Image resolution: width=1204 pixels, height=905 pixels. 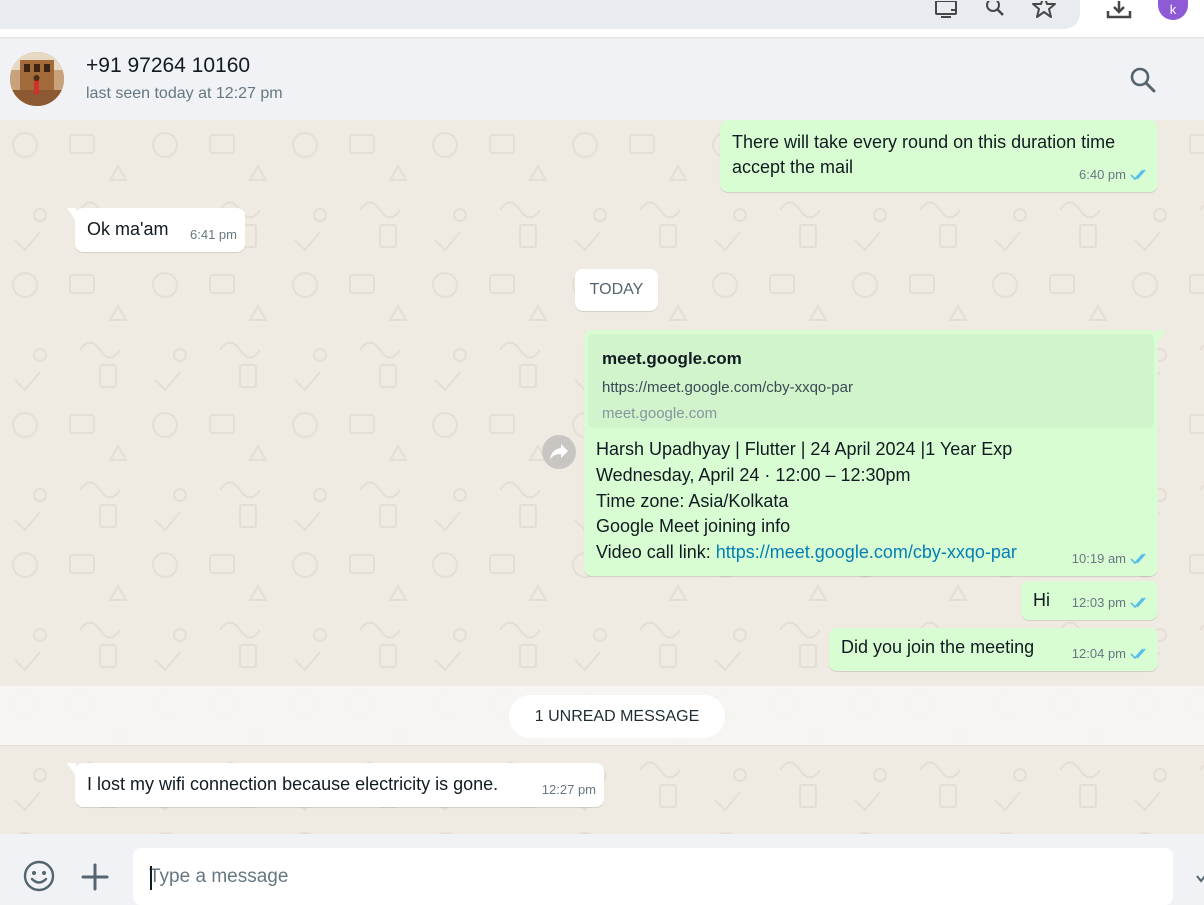 What do you see at coordinates (1044, 11) in the screenshot?
I see `bookmark-star-icon` at bounding box center [1044, 11].